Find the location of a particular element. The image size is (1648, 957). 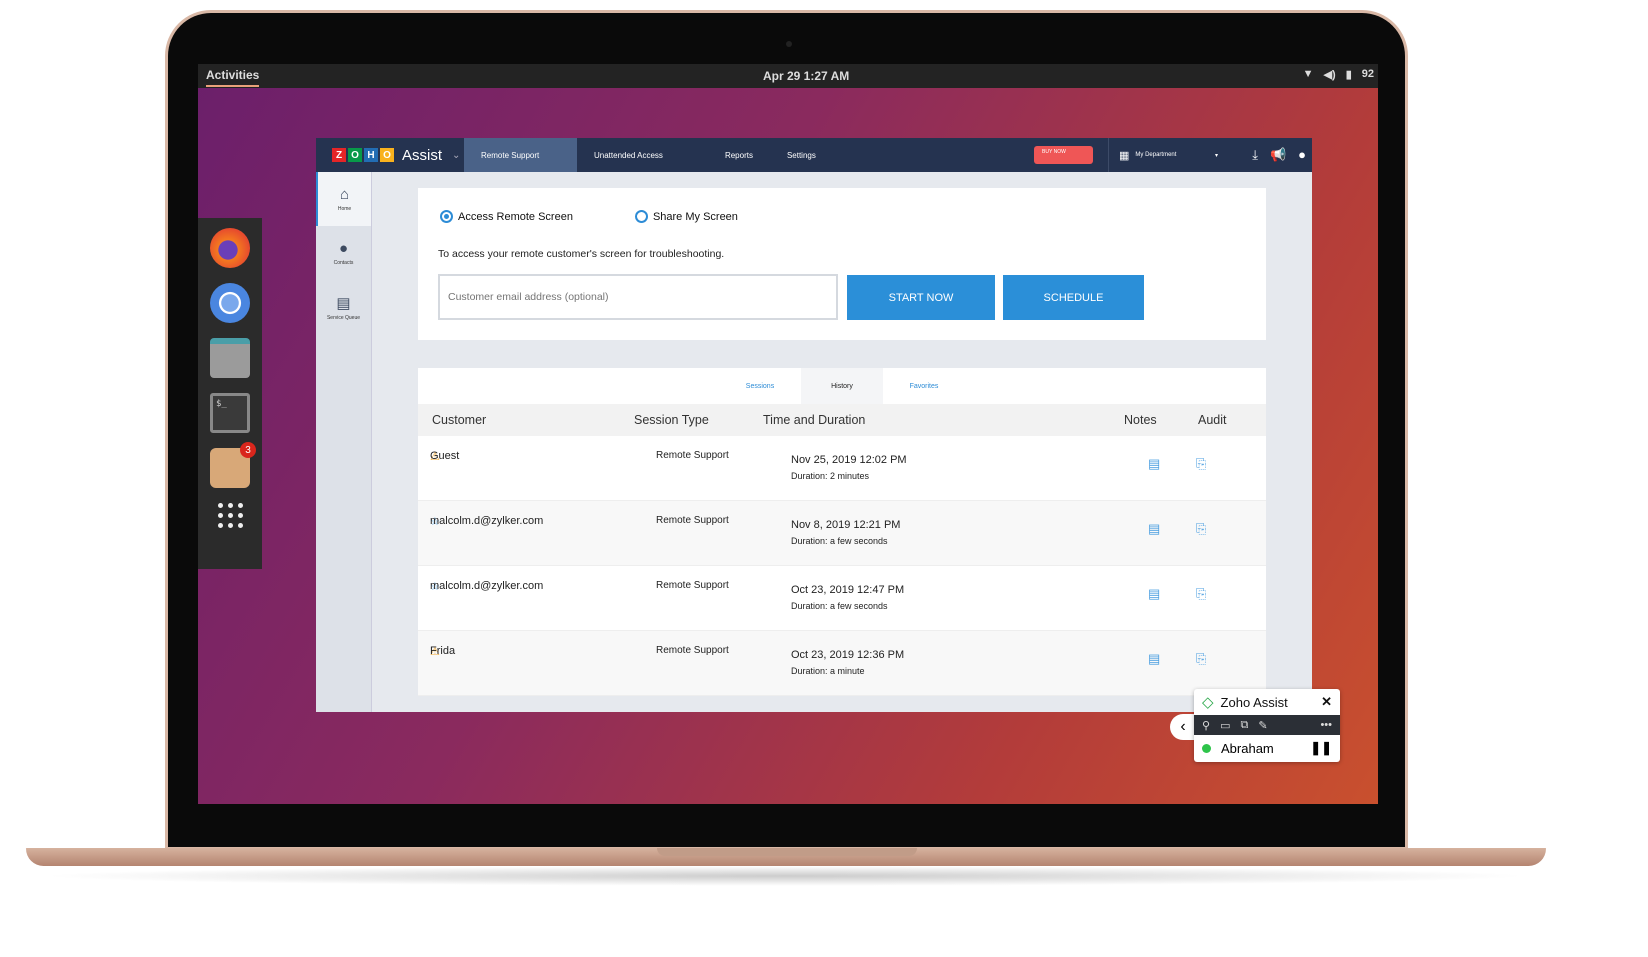

department-label: My Department is located at coordinates (1156, 155).